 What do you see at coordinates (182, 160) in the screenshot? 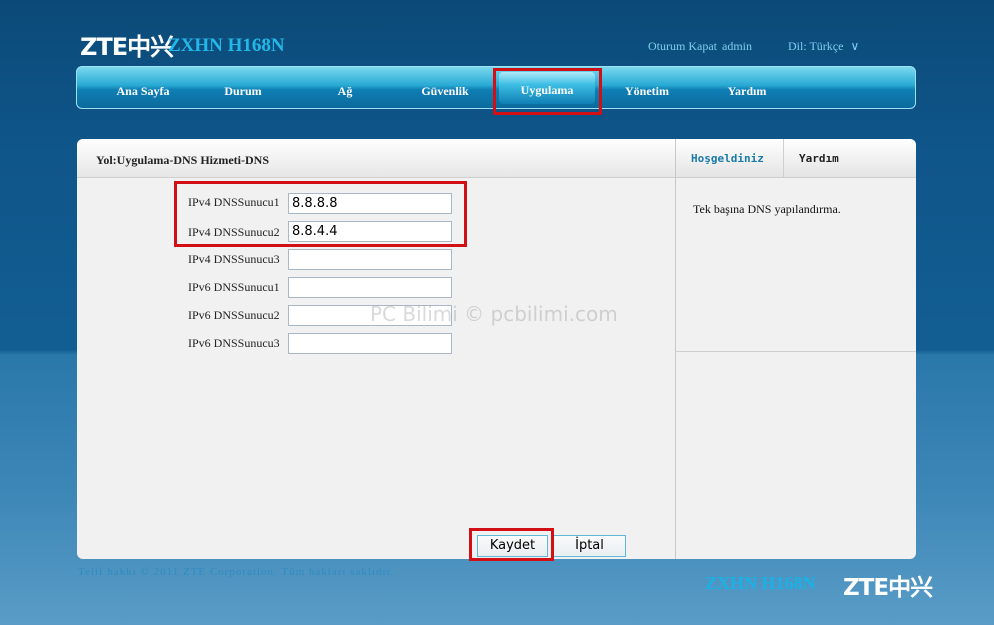
I see `breadcrumb: Yol:Uygulama-DNS Hizmeti-DNS` at bounding box center [182, 160].